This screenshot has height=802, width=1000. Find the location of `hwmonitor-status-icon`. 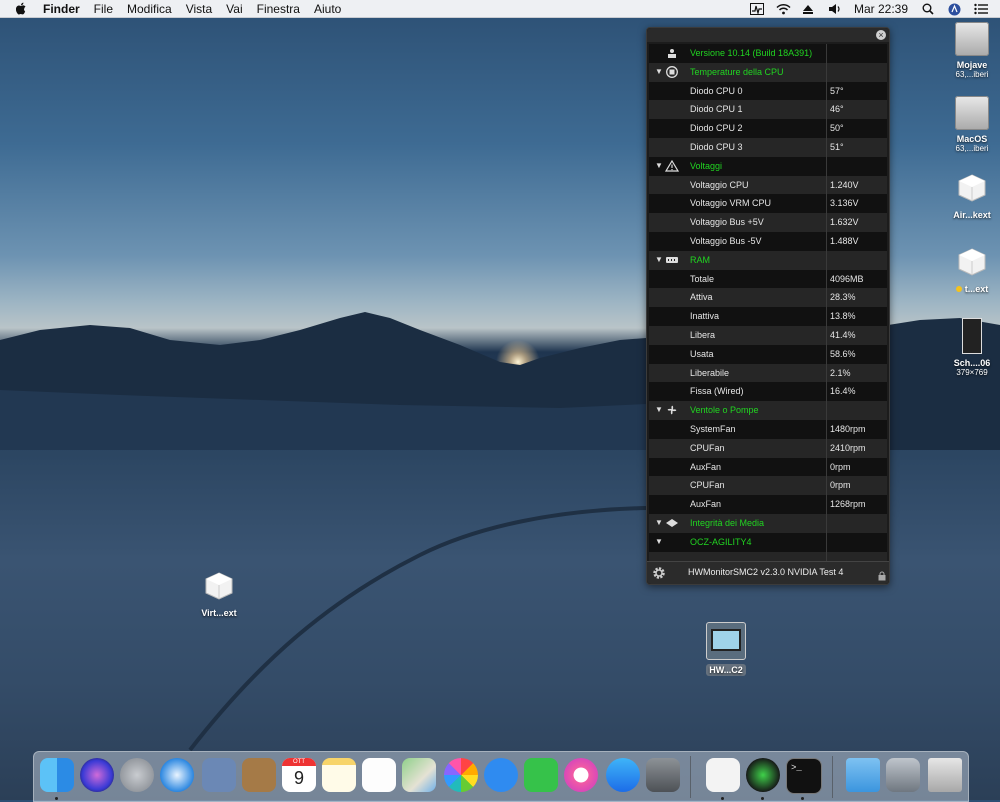

hwmonitor-status-icon is located at coordinates (756, 8).